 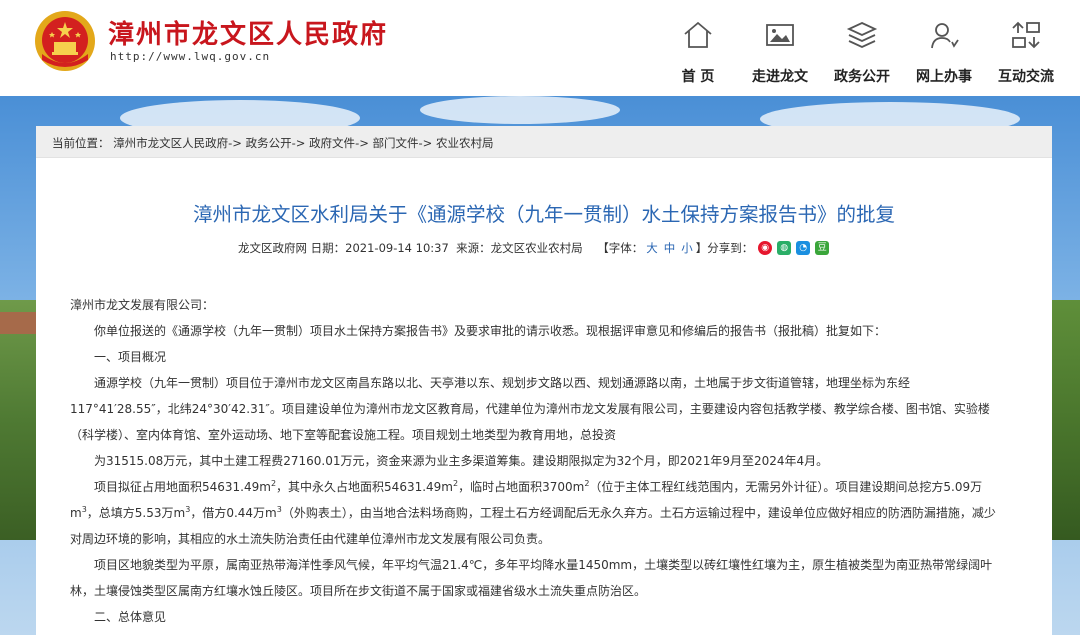 What do you see at coordinates (310, 539) in the screenshot?
I see `paragraph-line: 对周边环境的影响，其相应的水土流失防治责任由代建单位漳州市龙文发展有限公司负责。` at bounding box center [310, 539].